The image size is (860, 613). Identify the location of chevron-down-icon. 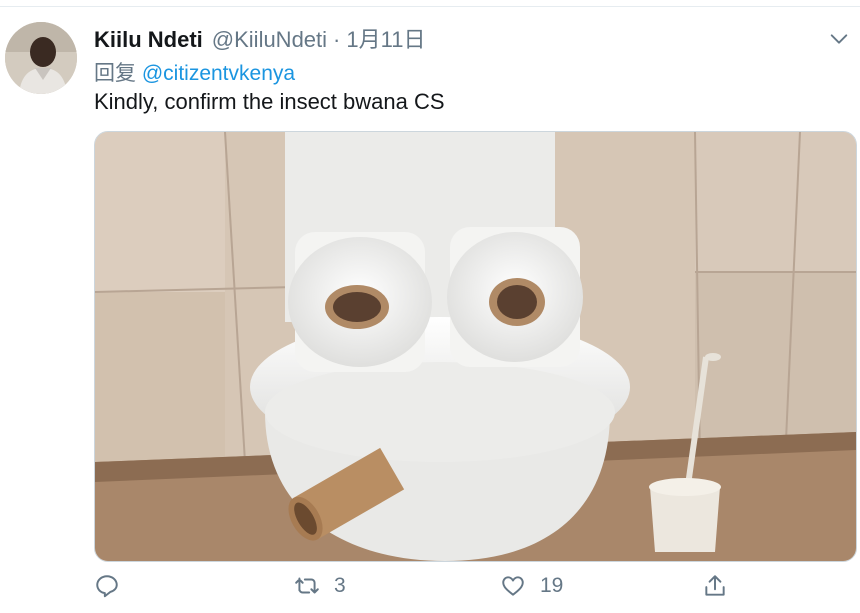
(839, 39).